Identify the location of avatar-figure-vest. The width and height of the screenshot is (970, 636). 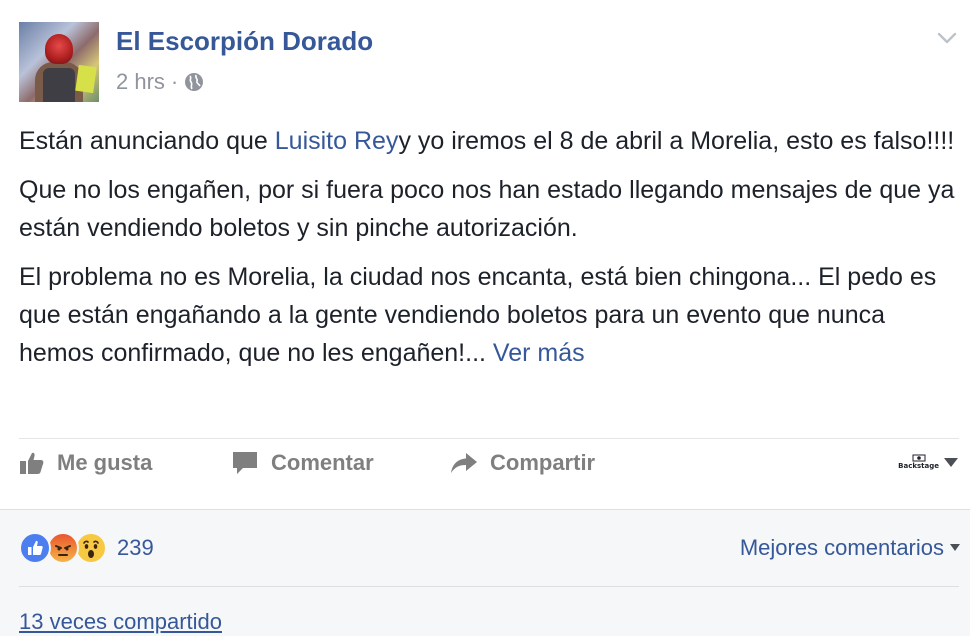
(59, 85).